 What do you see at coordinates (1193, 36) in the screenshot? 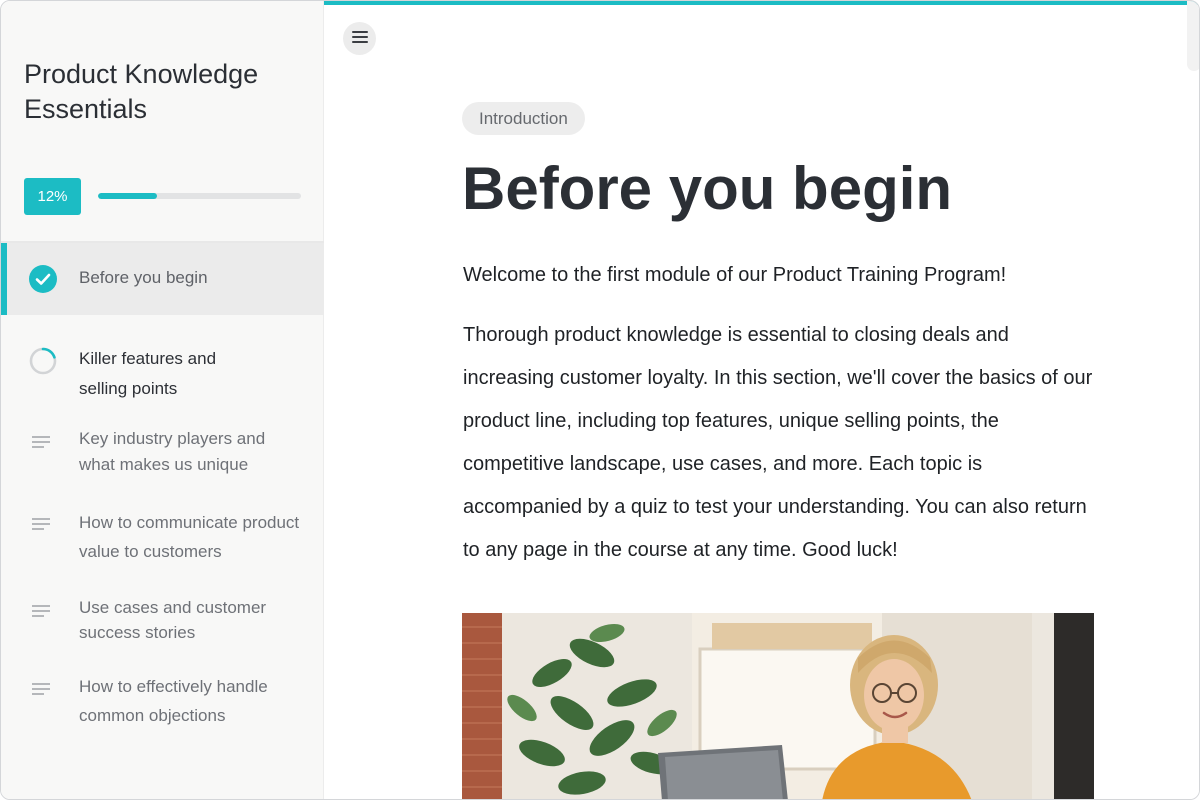
I see `scrollbar` at bounding box center [1193, 36].